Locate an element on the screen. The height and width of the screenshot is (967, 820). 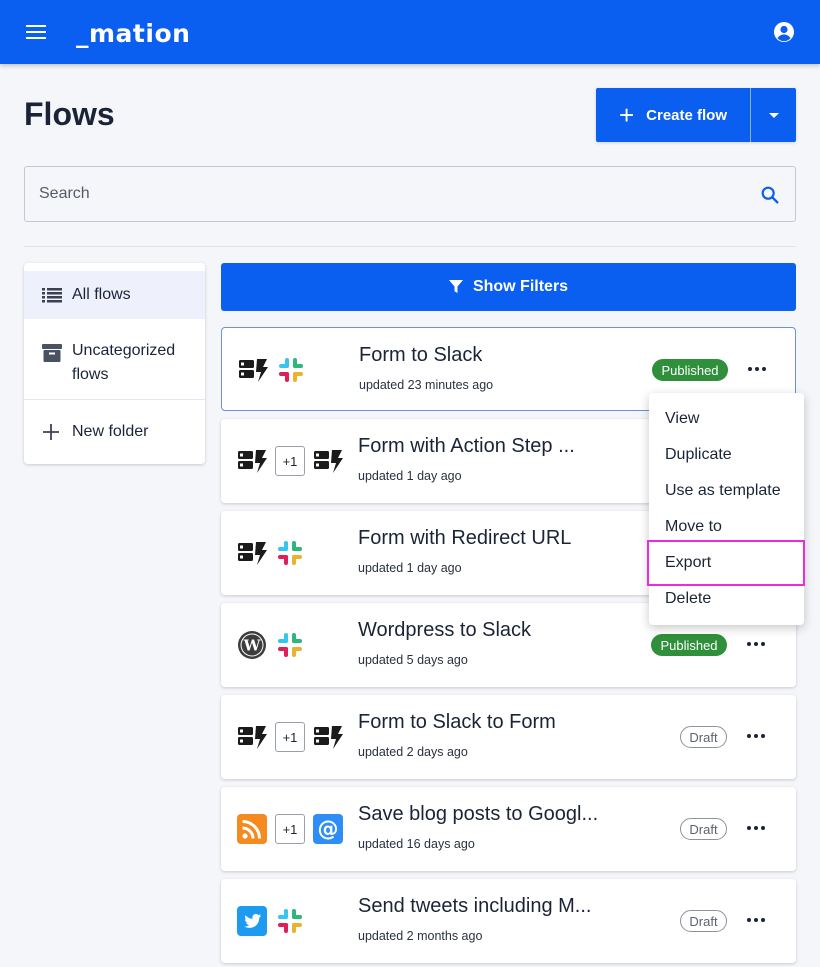
menu-item-use-as-template: Use as template is located at coordinates (726, 491).